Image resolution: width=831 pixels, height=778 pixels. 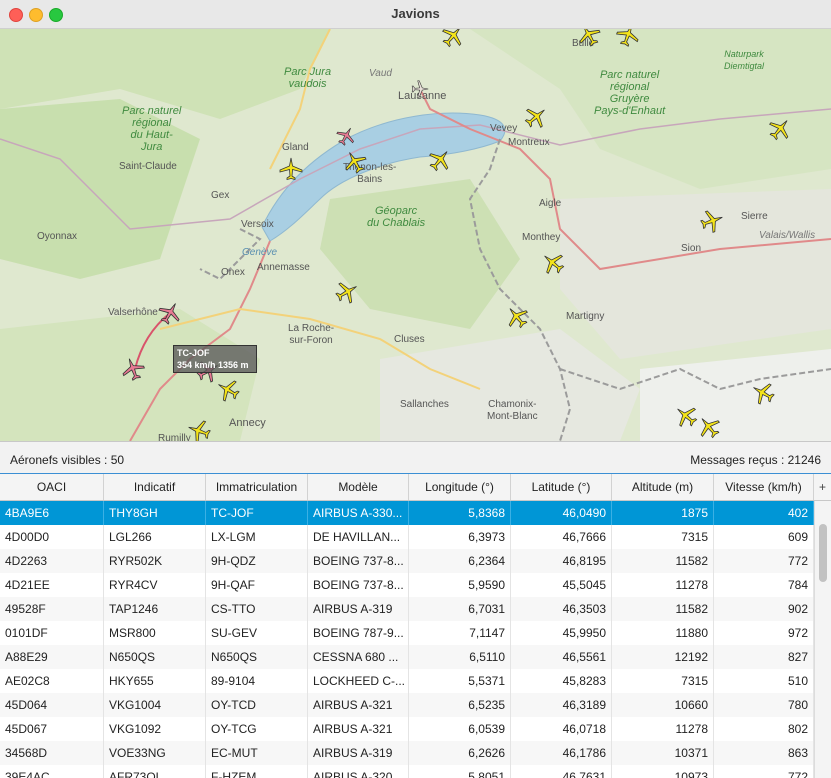 What do you see at coordinates (764, 585) in the screenshot?
I see `cell-vitesse: 784` at bounding box center [764, 585].